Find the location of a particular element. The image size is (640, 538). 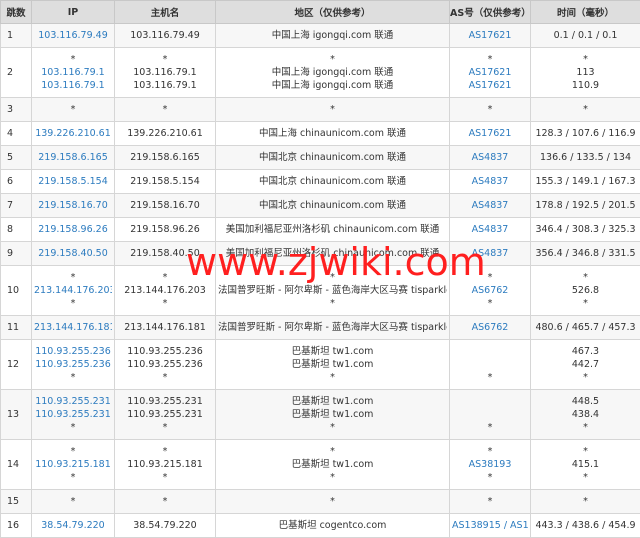

time-cell: *113110.9 is located at coordinates (585, 73).